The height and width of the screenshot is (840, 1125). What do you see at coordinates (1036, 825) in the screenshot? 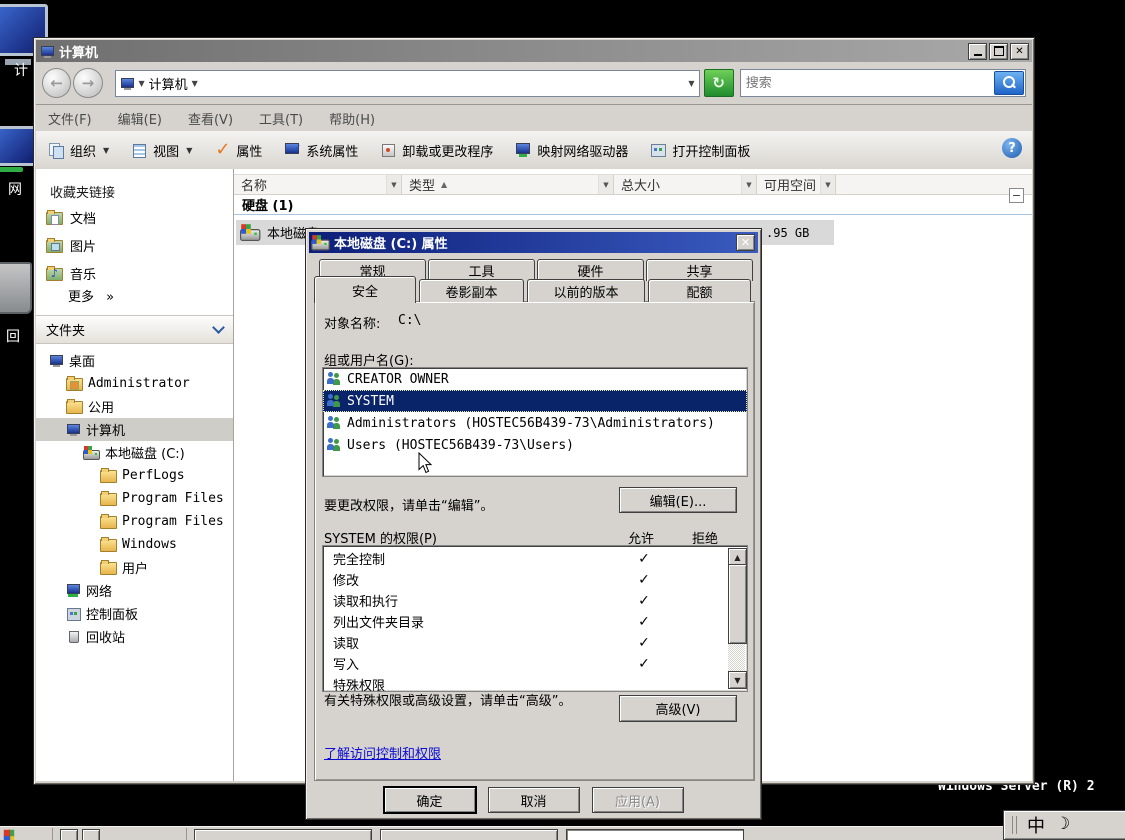
I see `ime-chinese-mode: 中` at bounding box center [1036, 825].